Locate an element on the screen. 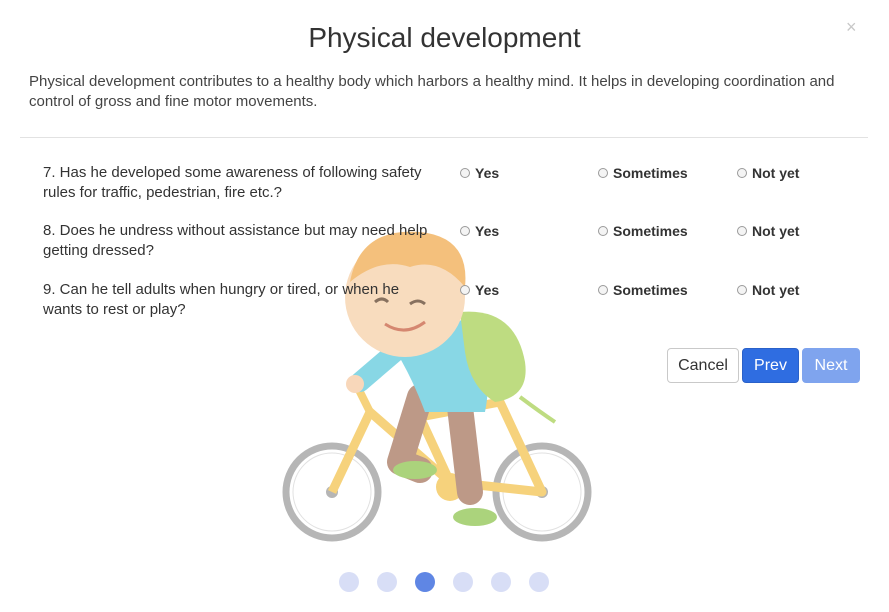  divider is located at coordinates (444, 137).